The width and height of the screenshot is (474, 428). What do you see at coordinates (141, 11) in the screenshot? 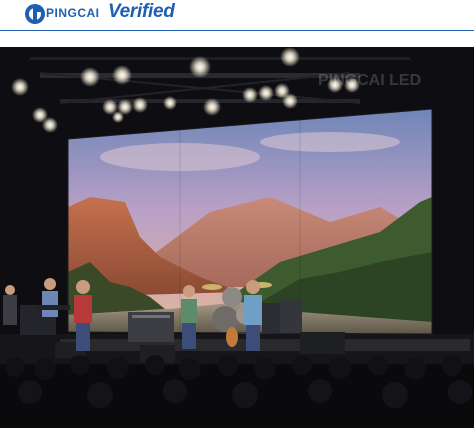
I see `verified-label: Verified` at bounding box center [141, 11].